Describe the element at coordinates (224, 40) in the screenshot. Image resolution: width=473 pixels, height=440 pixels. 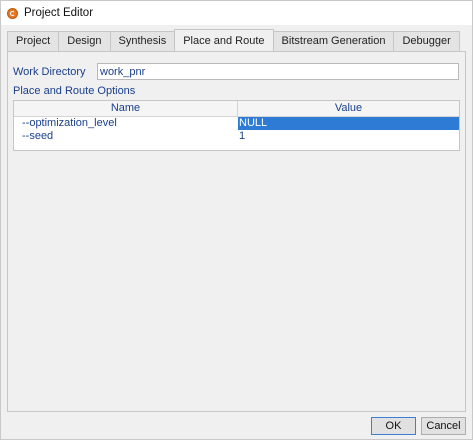
I see `tab-place-and-route: Place and Route` at that location.